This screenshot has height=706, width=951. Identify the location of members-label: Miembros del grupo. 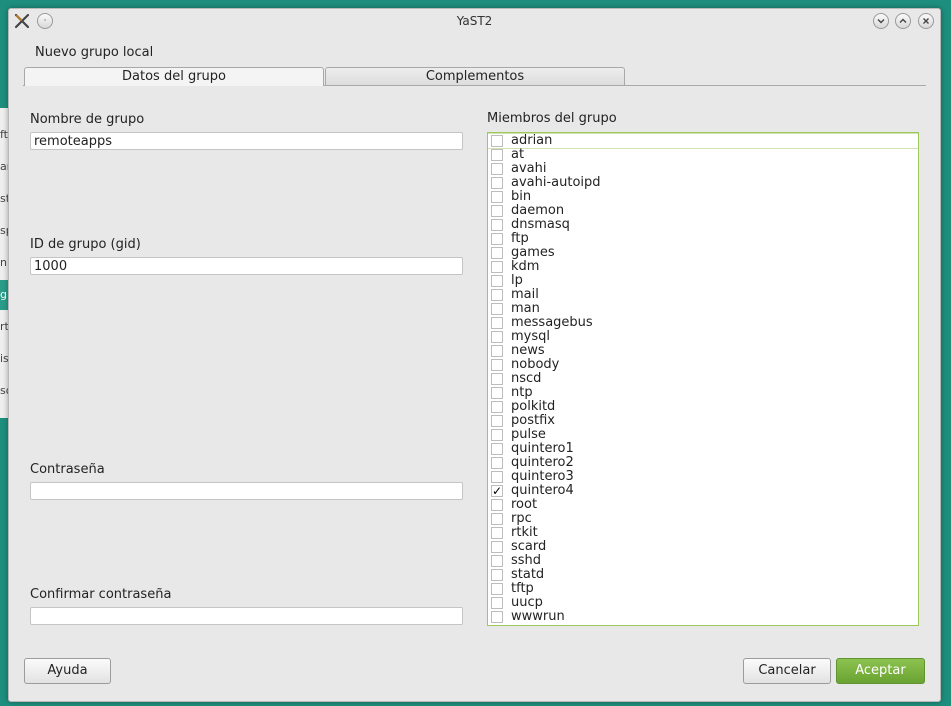
(552, 118).